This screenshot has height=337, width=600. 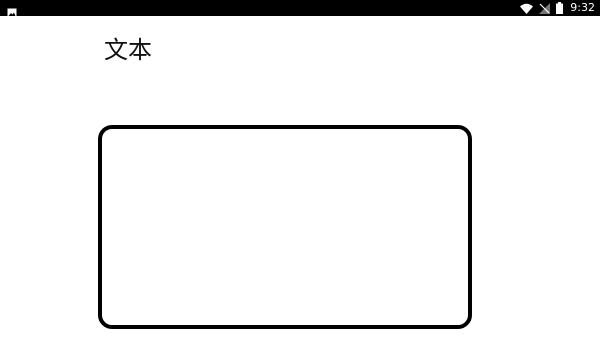 What do you see at coordinates (128, 50) in the screenshot?
I see `page-title: 文本` at bounding box center [128, 50].